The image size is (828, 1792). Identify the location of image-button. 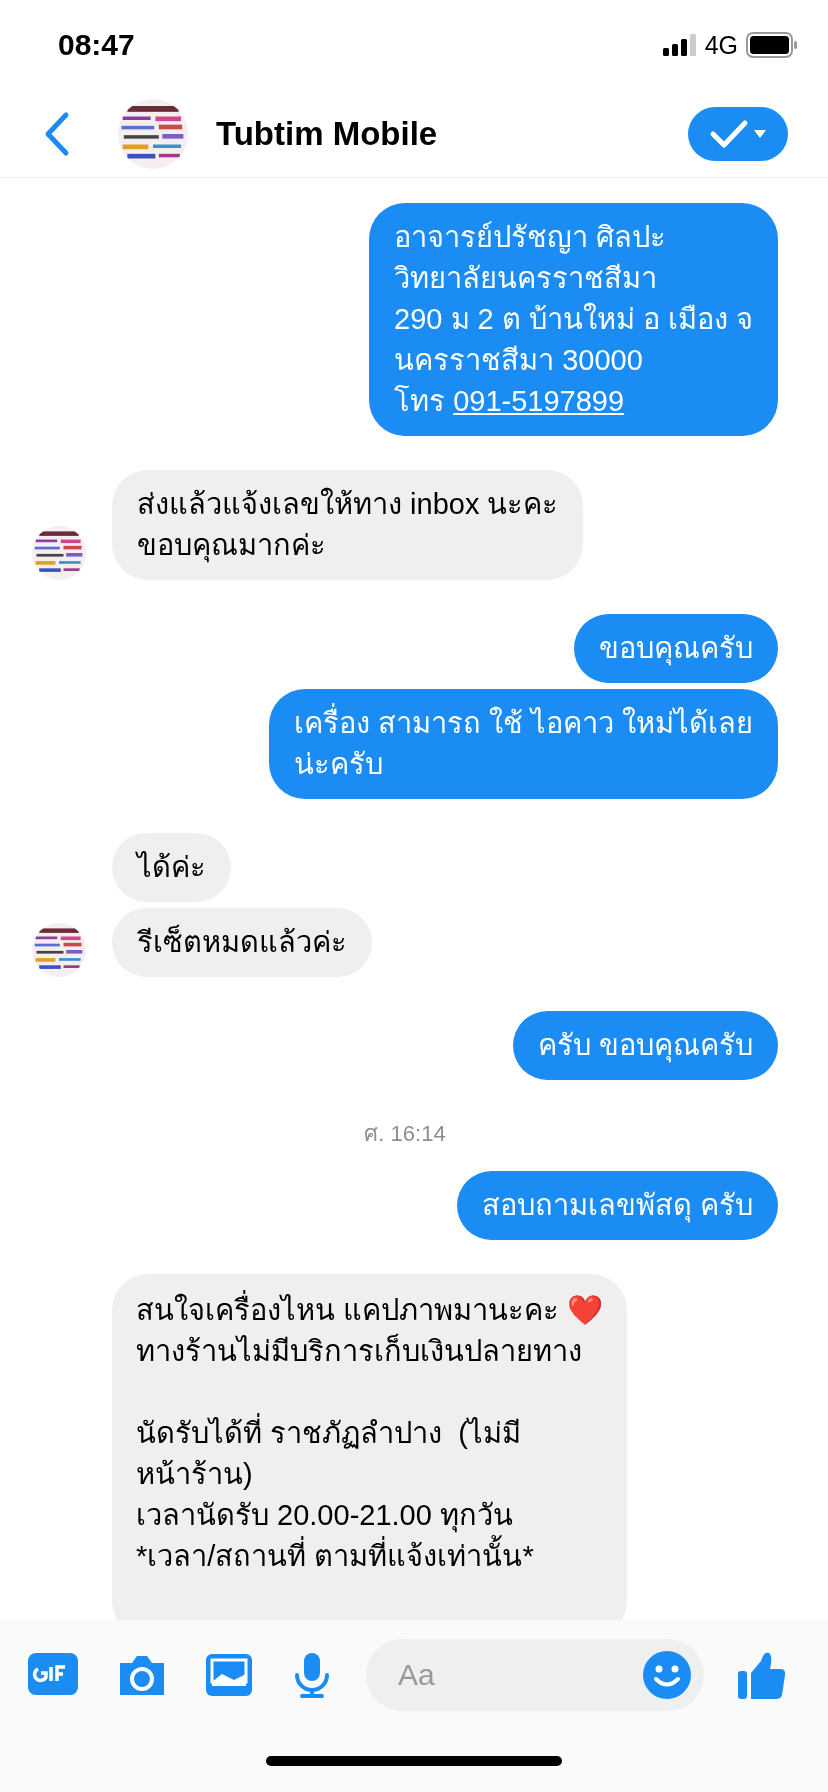
(229, 1675).